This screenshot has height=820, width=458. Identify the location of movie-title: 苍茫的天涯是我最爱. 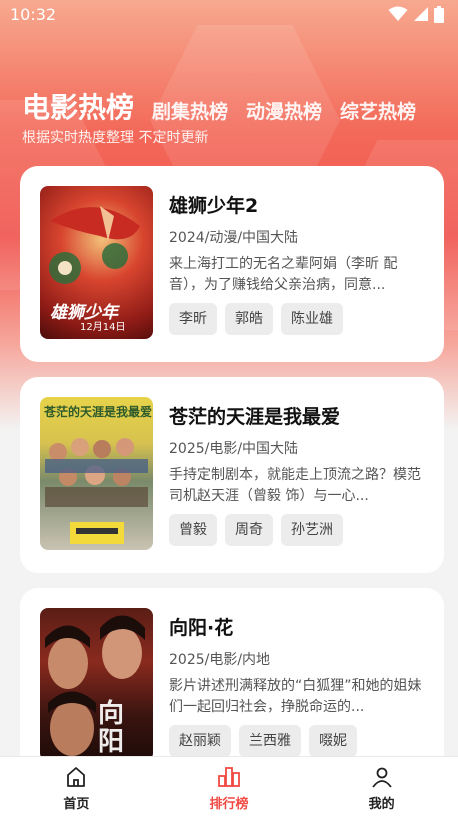
(255, 417).